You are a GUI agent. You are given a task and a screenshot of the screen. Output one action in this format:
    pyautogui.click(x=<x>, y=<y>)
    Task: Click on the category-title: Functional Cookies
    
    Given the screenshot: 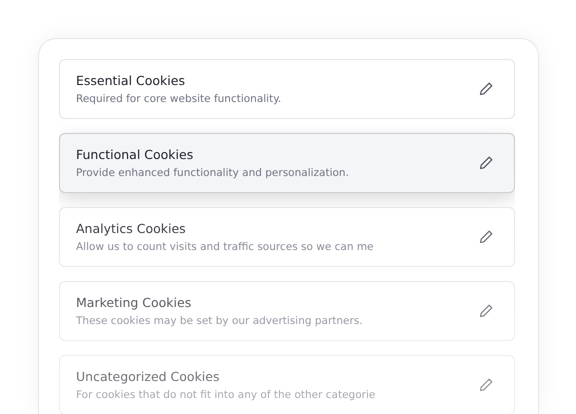 What is the action you would take?
    pyautogui.click(x=135, y=154)
    